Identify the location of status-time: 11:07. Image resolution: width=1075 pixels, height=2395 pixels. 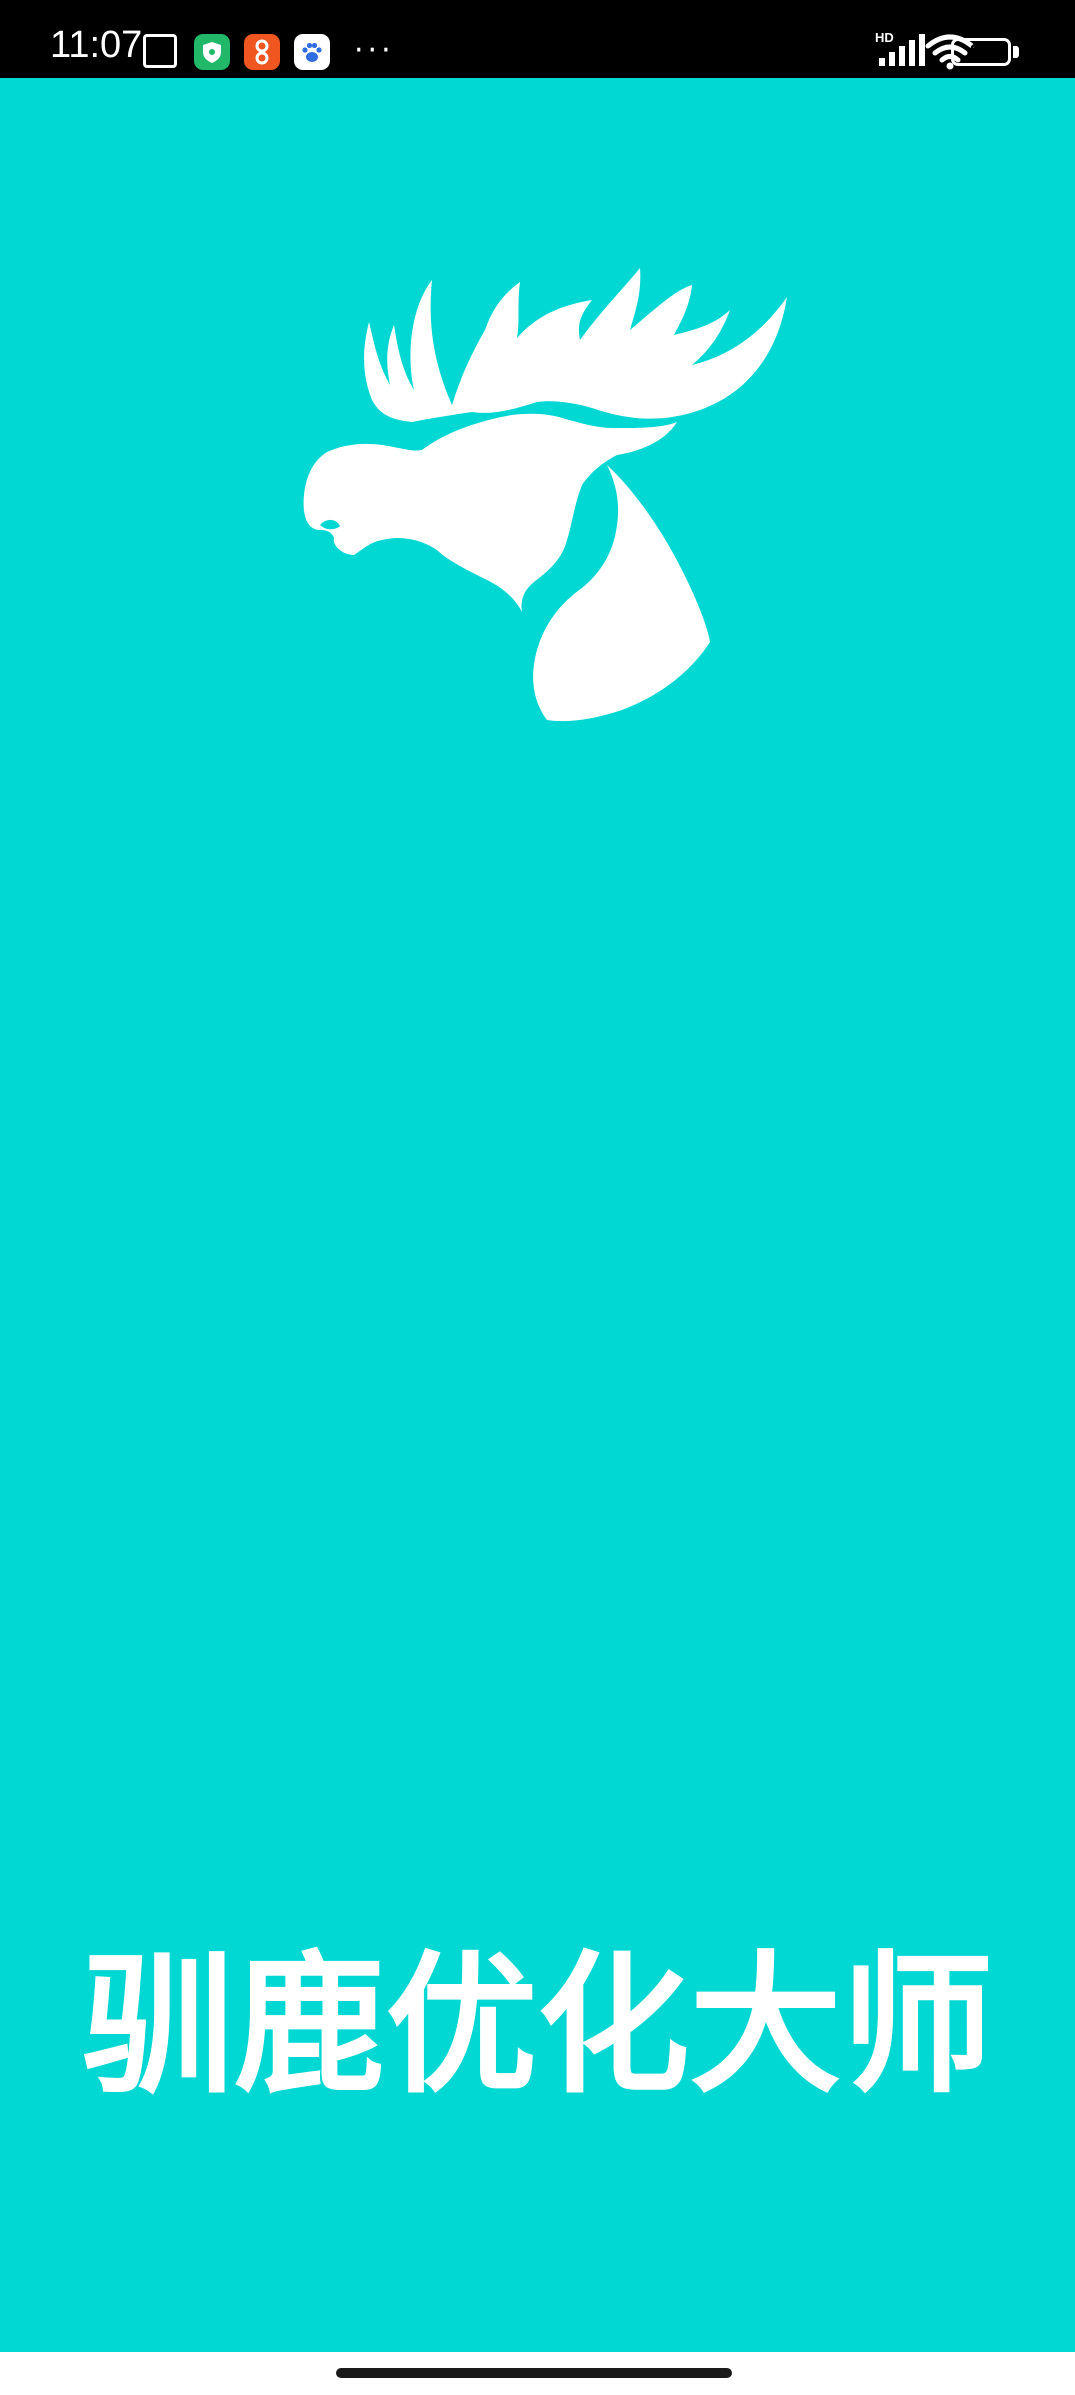
(96, 45).